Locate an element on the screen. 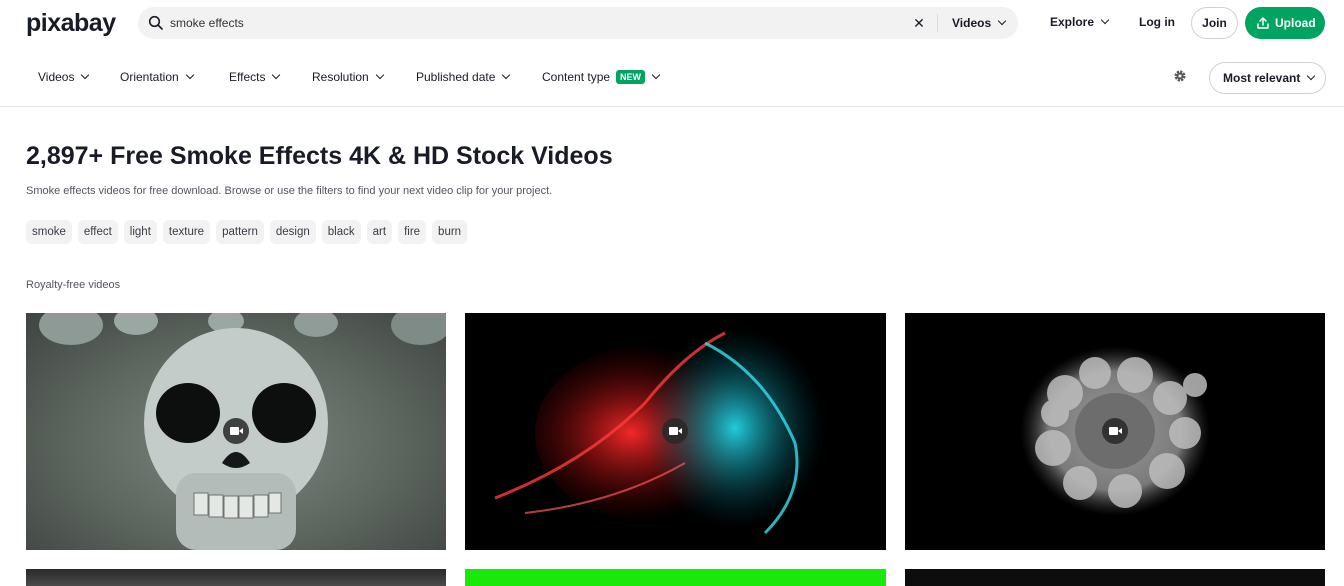 The height and width of the screenshot is (586, 1344). tag-chip: pattern is located at coordinates (240, 232).